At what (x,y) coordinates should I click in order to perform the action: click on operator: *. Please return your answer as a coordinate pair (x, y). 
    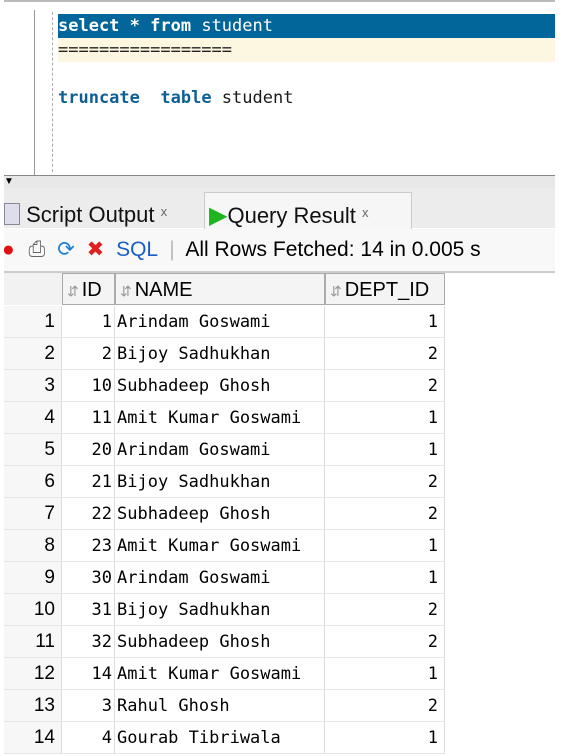
    Looking at the image, I should click on (135, 26).